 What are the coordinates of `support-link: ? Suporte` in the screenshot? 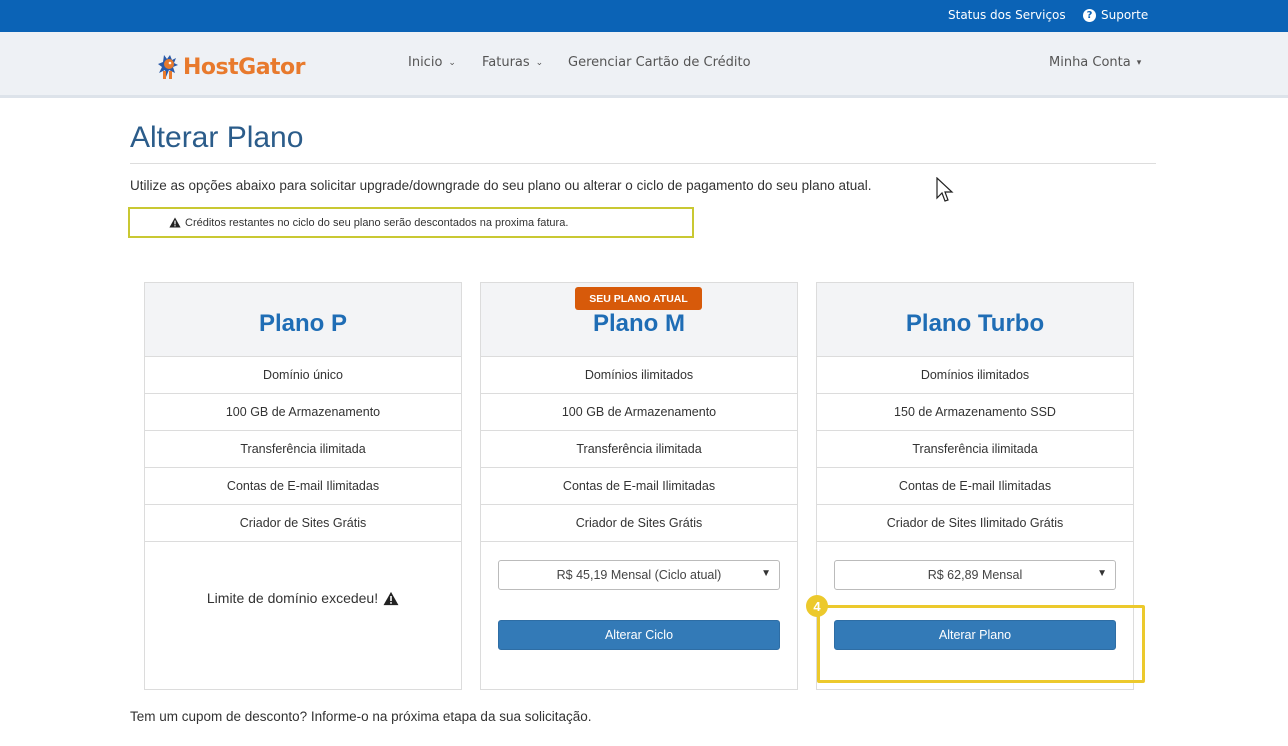 It's located at (1115, 15).